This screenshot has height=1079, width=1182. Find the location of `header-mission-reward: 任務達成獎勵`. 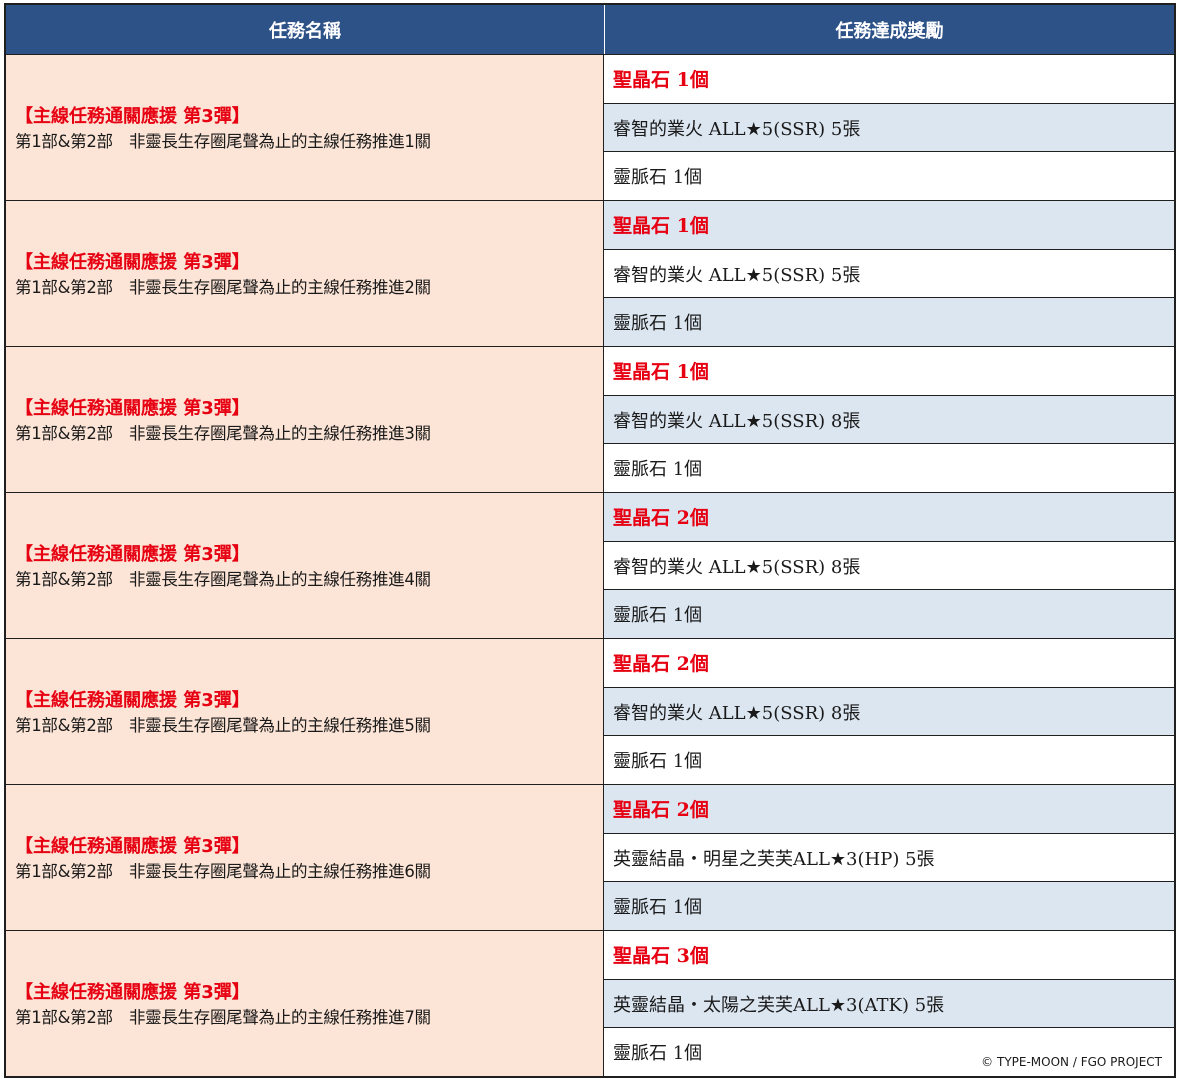

header-mission-reward: 任務達成獎勵 is located at coordinates (889, 31).